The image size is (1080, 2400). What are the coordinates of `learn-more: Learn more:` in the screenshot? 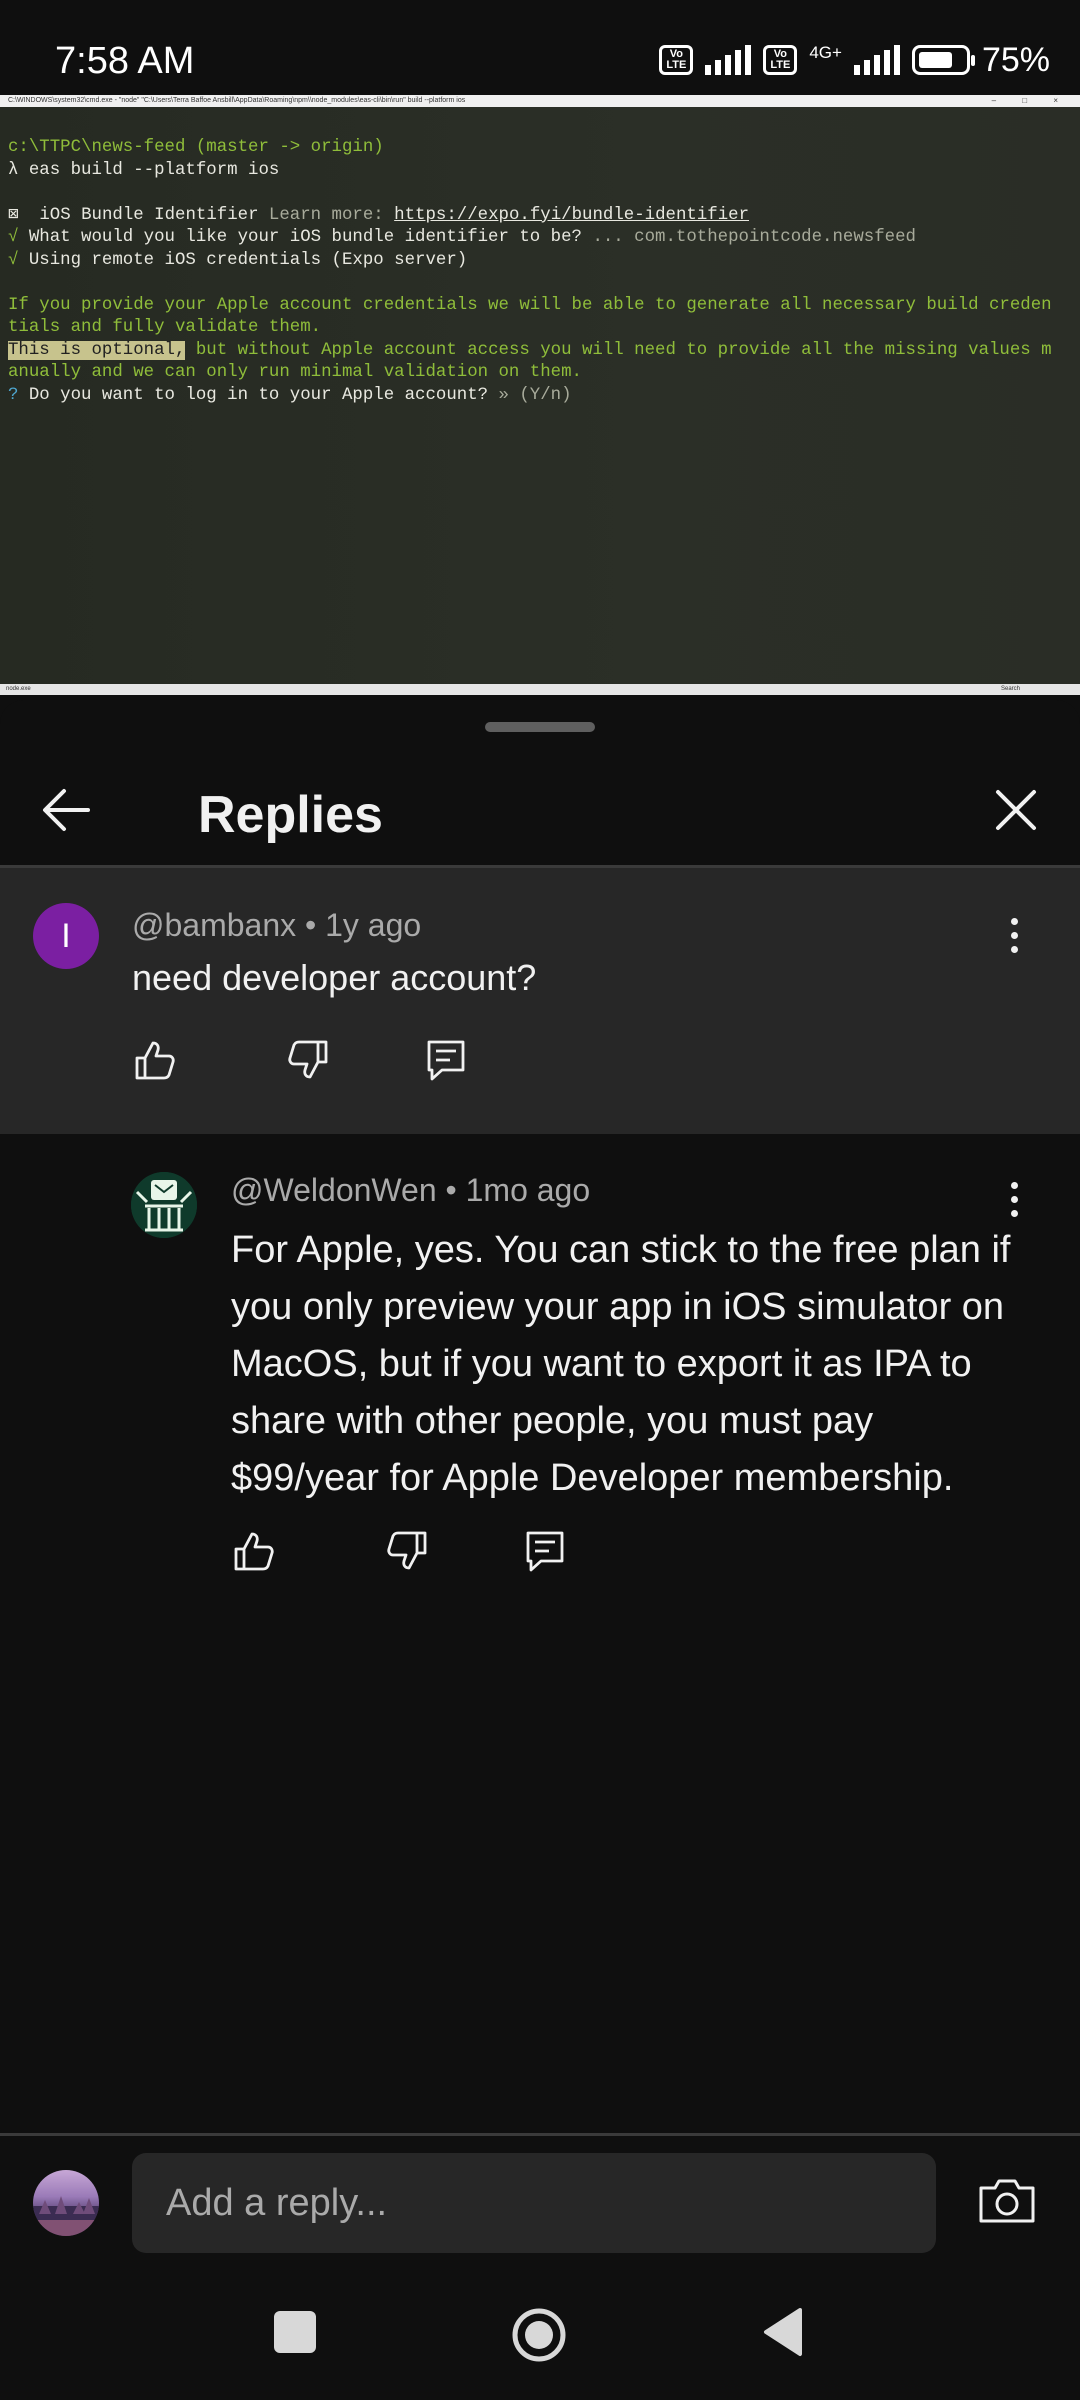 It's located at (326, 215).